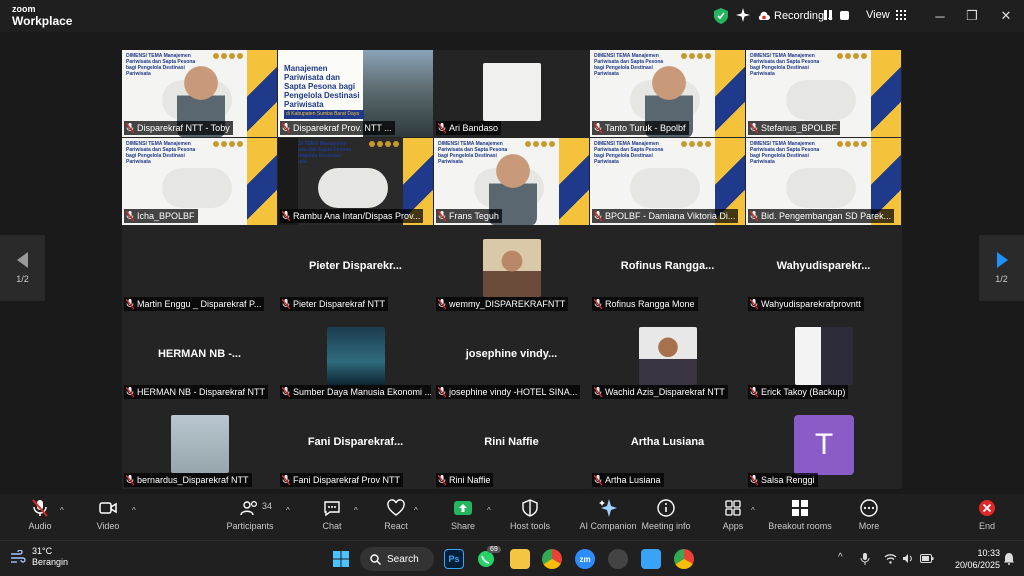 The width and height of the screenshot is (1024, 576). I want to click on close-window-button: ✕, so click(1006, 16).